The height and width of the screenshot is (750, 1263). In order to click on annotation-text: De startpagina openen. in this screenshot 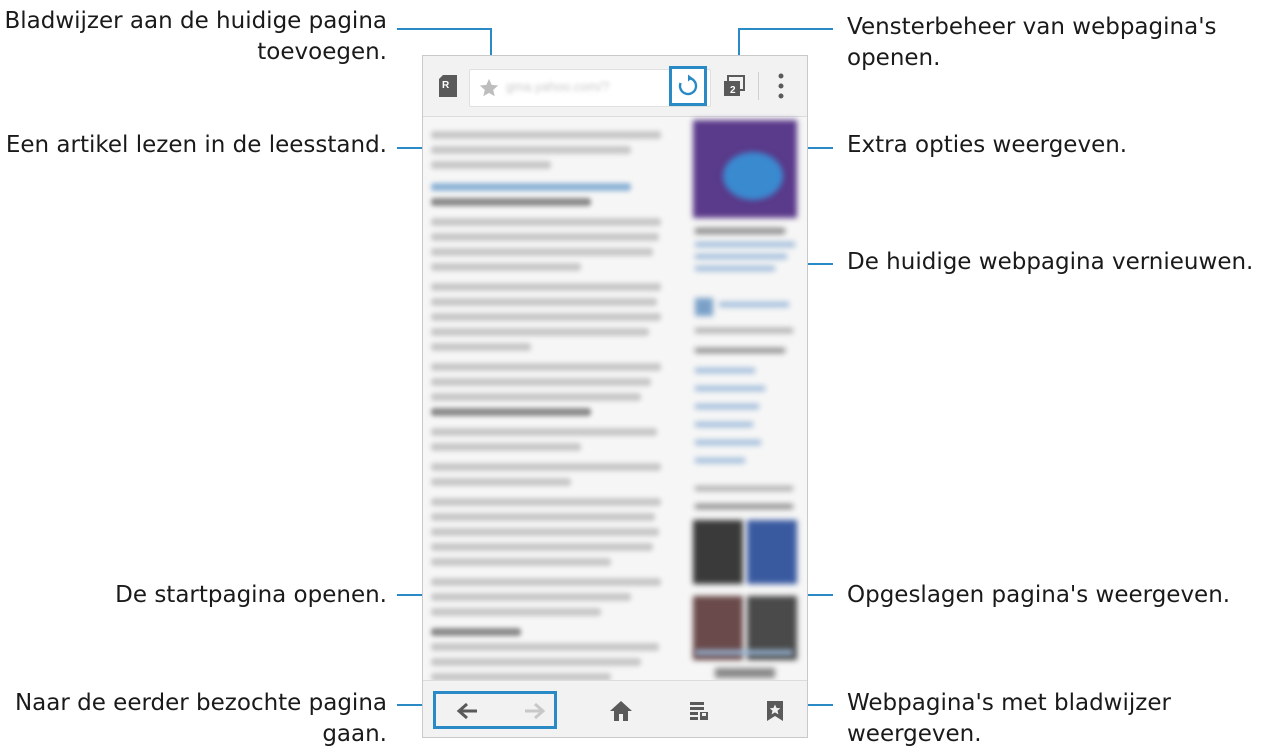, I will do `click(251, 595)`.